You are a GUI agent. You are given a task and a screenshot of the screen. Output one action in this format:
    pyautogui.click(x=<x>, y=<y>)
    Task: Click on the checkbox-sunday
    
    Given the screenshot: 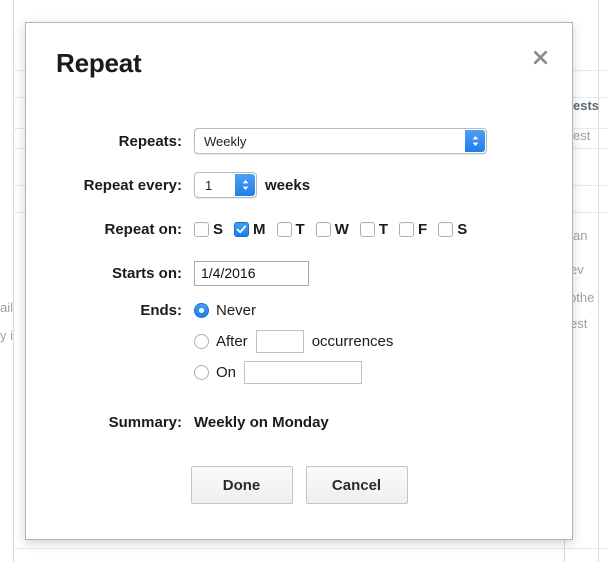 What is the action you would take?
    pyautogui.click(x=201, y=229)
    